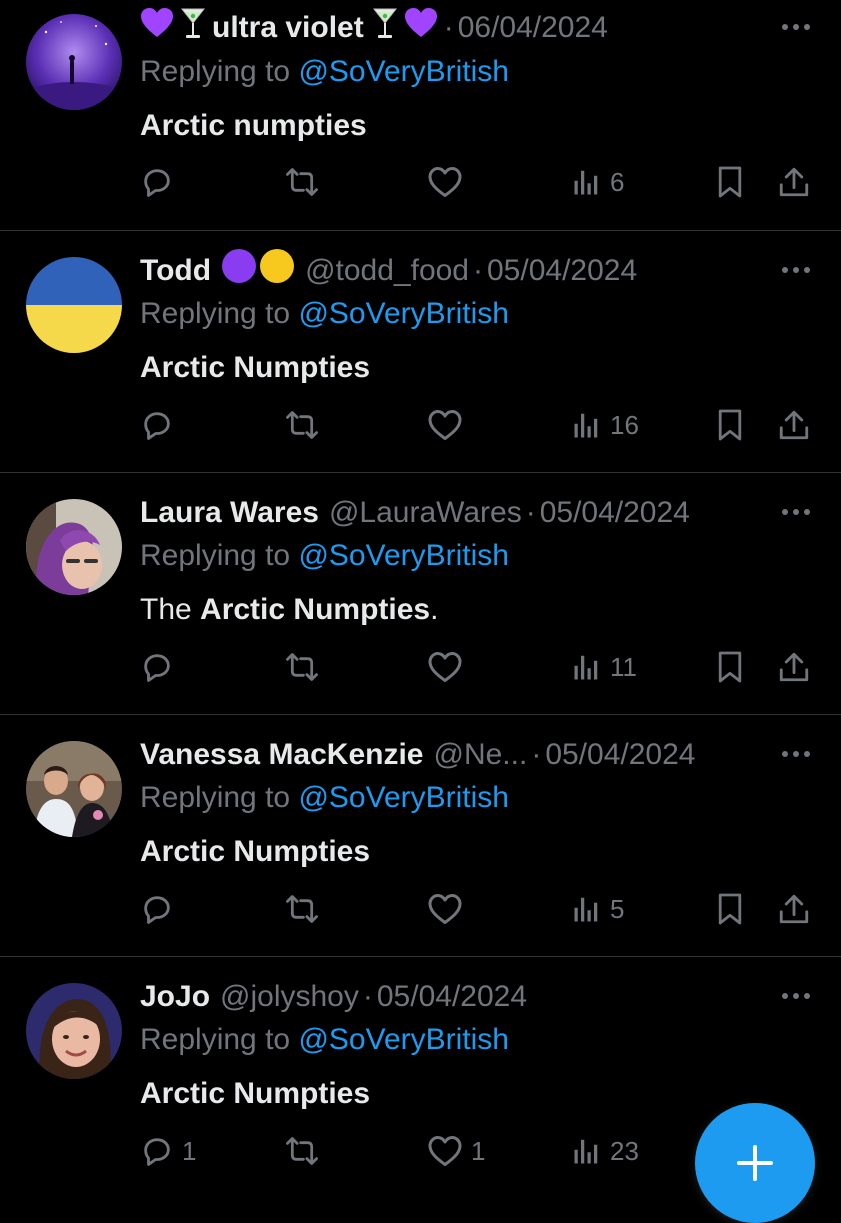 The image size is (841, 1223). I want to click on display-name: Laura Wares, so click(229, 513).